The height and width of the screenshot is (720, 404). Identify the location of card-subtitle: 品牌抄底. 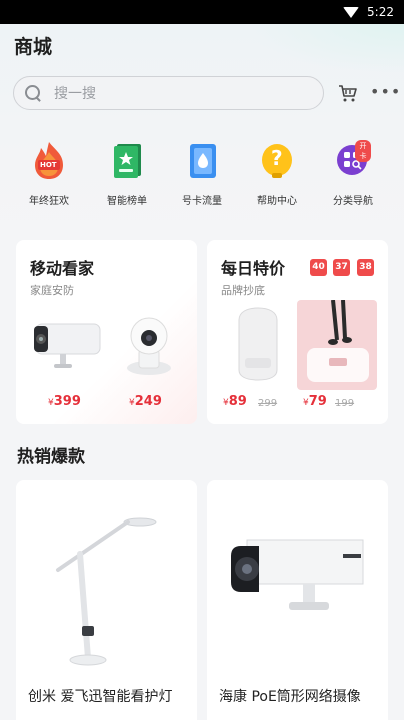
(243, 290).